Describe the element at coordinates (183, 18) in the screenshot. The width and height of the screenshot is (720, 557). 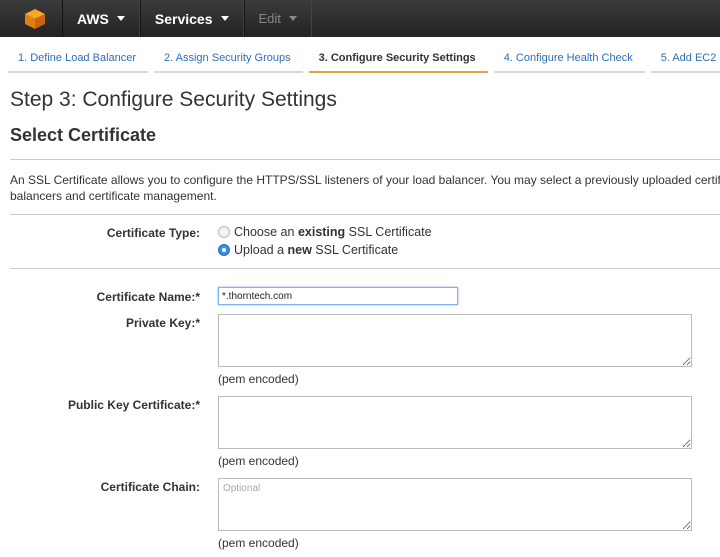
I see `services-menu-label: Services` at that location.